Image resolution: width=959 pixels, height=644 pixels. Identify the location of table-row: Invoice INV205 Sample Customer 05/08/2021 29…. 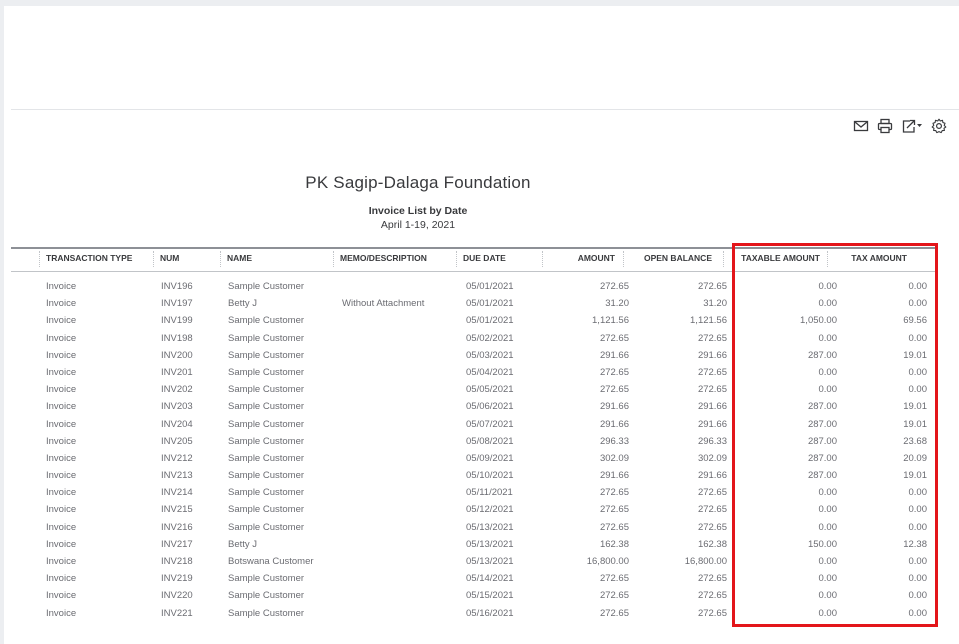
(474, 441).